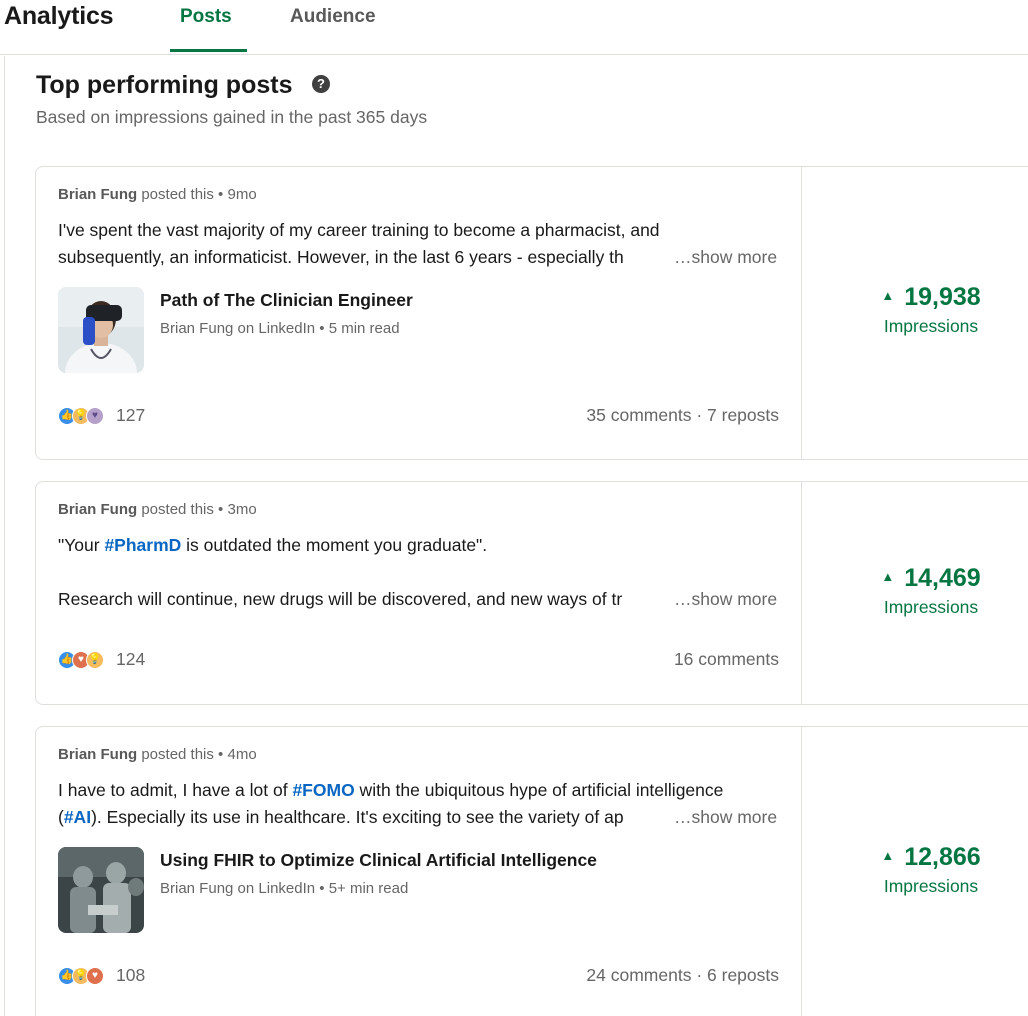 The height and width of the screenshot is (1016, 1028). I want to click on insightful-reaction-icon: 💡, so click(95, 660).